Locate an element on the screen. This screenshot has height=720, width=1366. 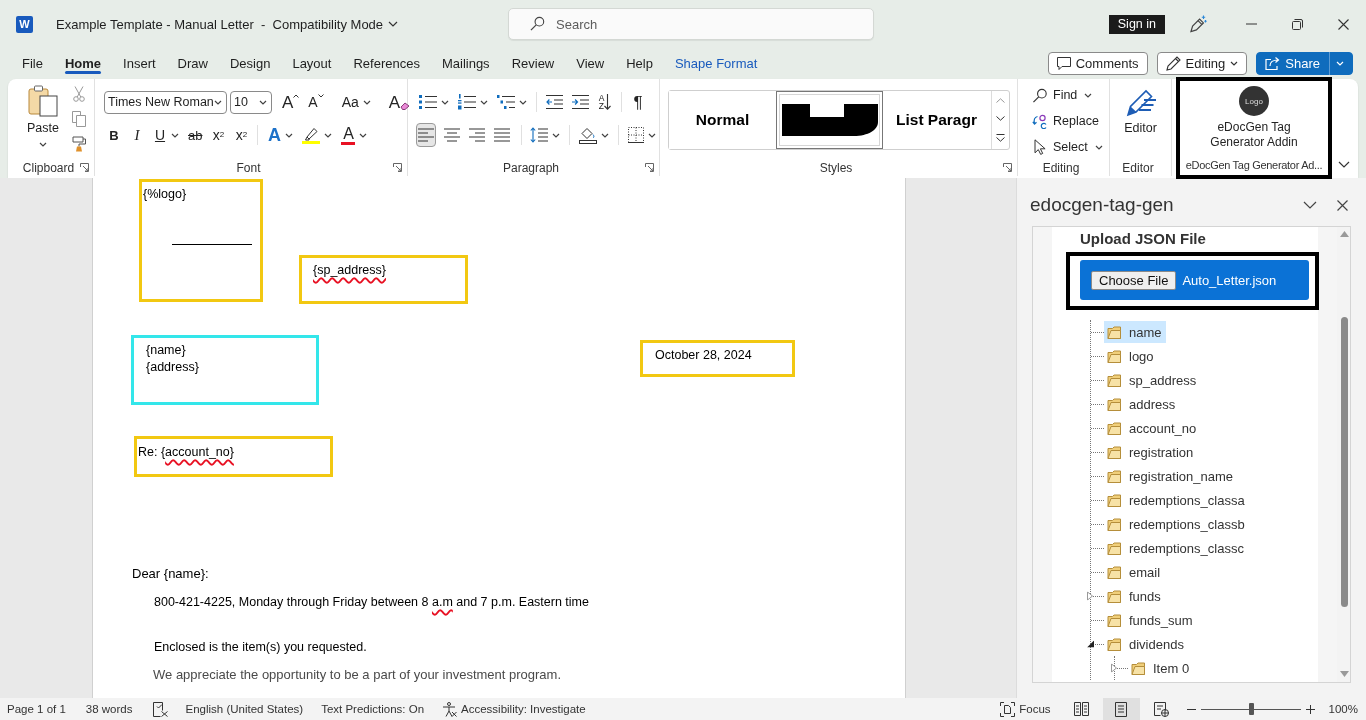
ribbon-tab: View is located at coordinates (590, 63).